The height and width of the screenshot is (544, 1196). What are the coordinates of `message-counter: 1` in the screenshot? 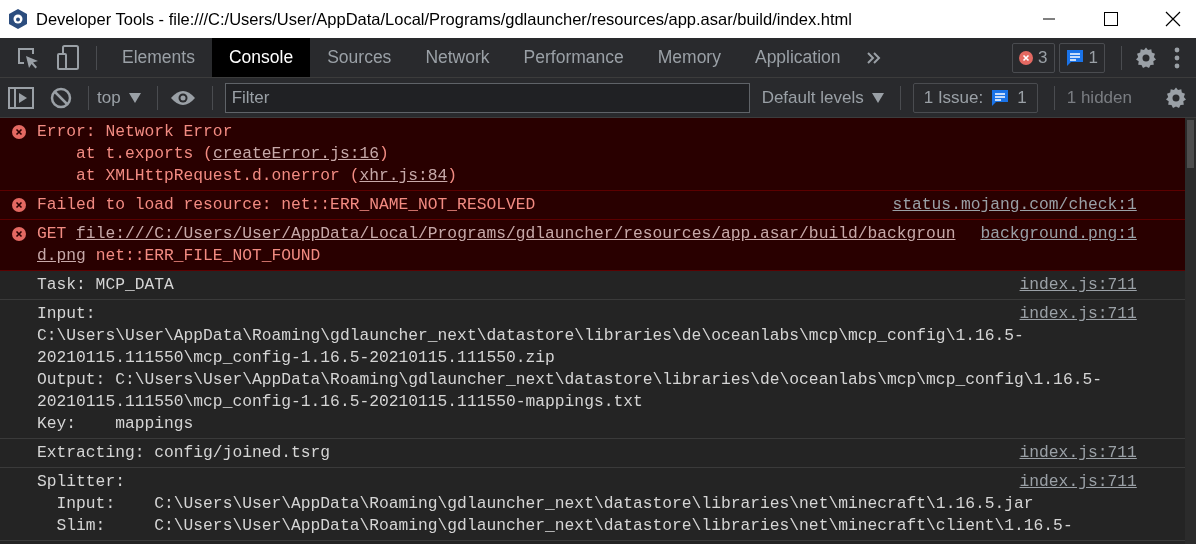 It's located at (1081, 57).